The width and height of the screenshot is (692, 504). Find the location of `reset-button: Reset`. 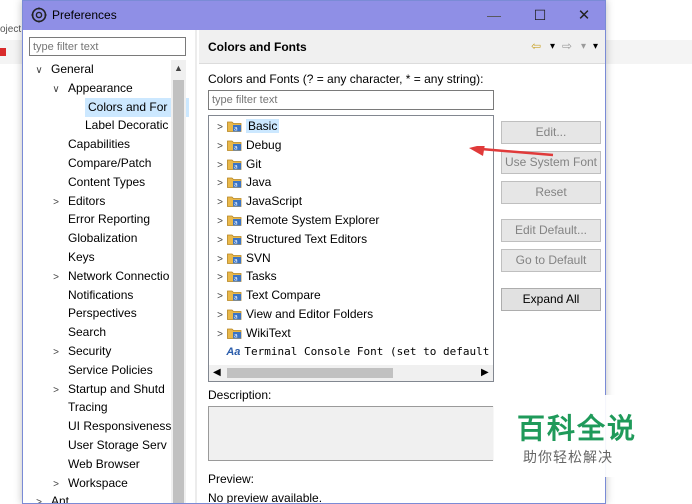

reset-button: Reset is located at coordinates (551, 192).